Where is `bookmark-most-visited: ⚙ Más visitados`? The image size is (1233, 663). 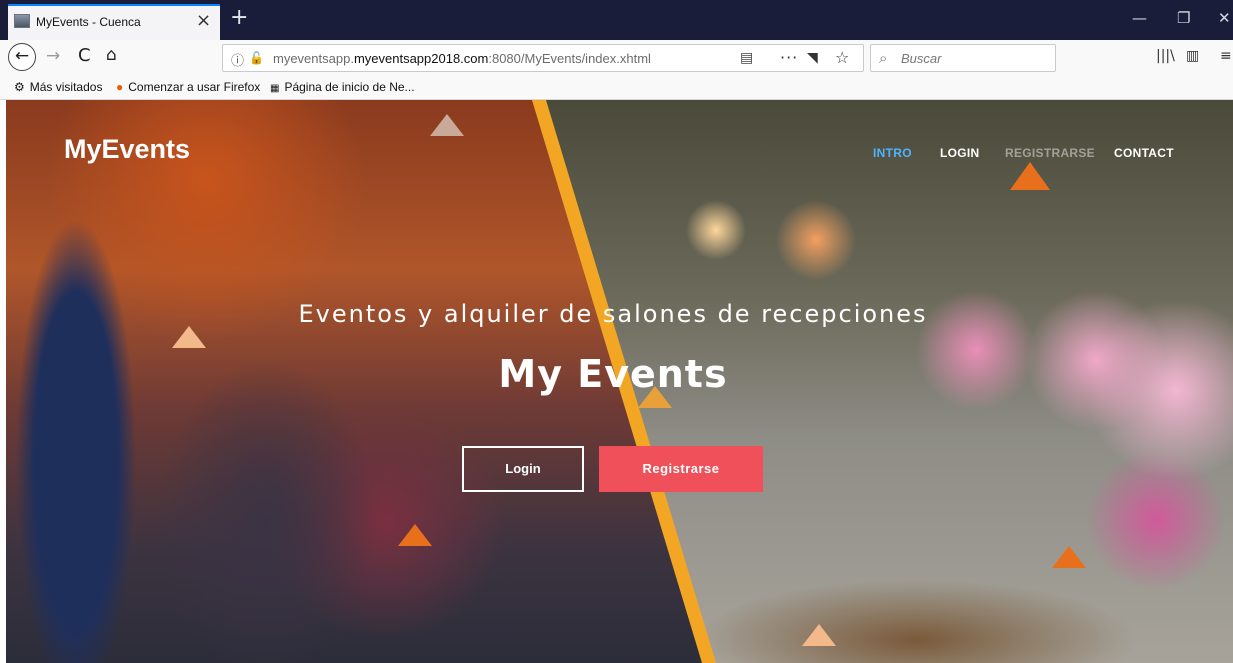
bookmark-most-visited: ⚙ Más visitados is located at coordinates (58, 87).